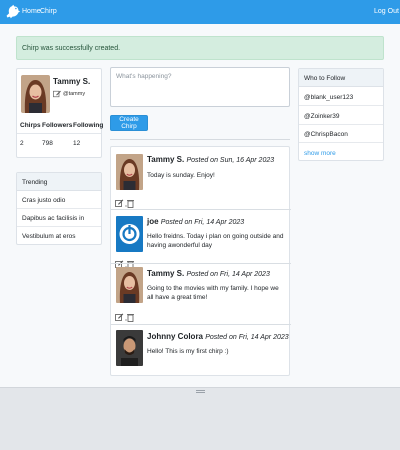  What do you see at coordinates (200, 418) in the screenshot?
I see `footer-panel` at bounding box center [200, 418].